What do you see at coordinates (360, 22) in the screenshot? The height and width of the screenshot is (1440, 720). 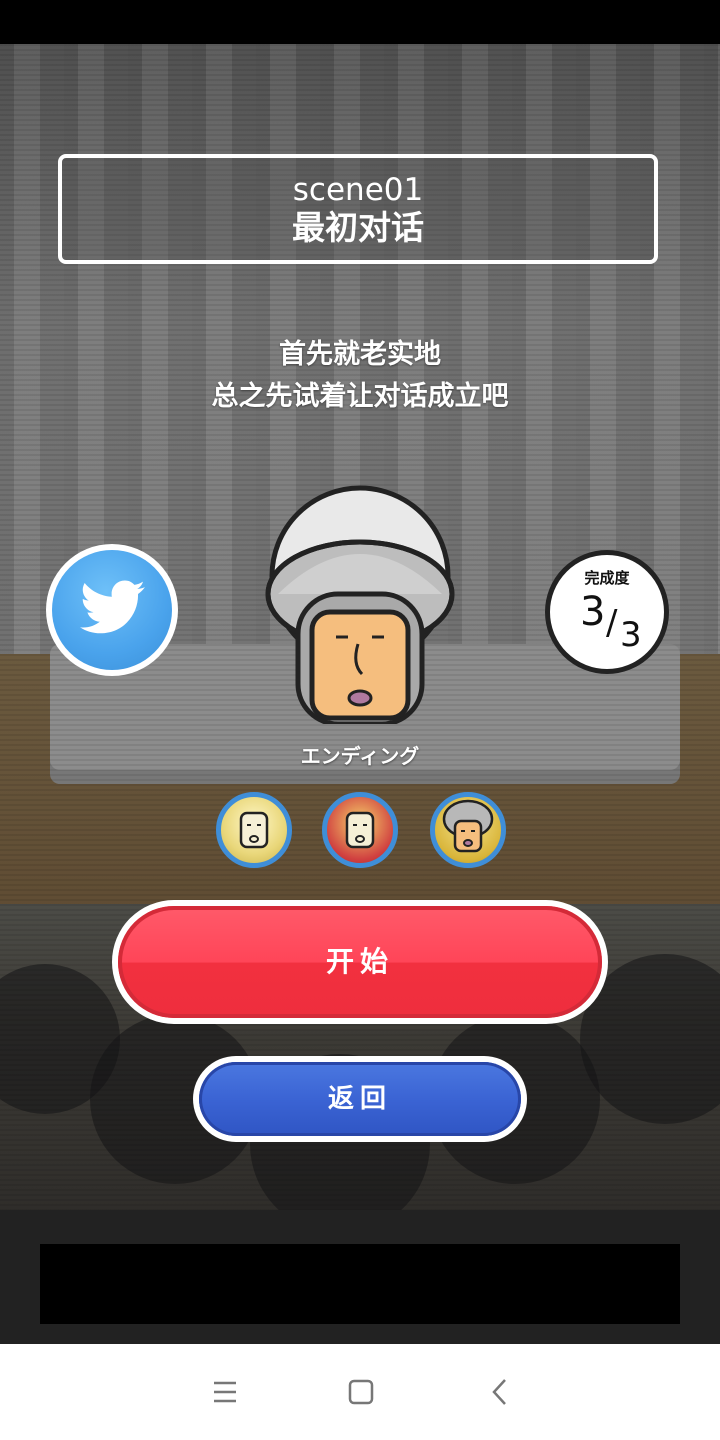 I see `status-bar` at bounding box center [360, 22].